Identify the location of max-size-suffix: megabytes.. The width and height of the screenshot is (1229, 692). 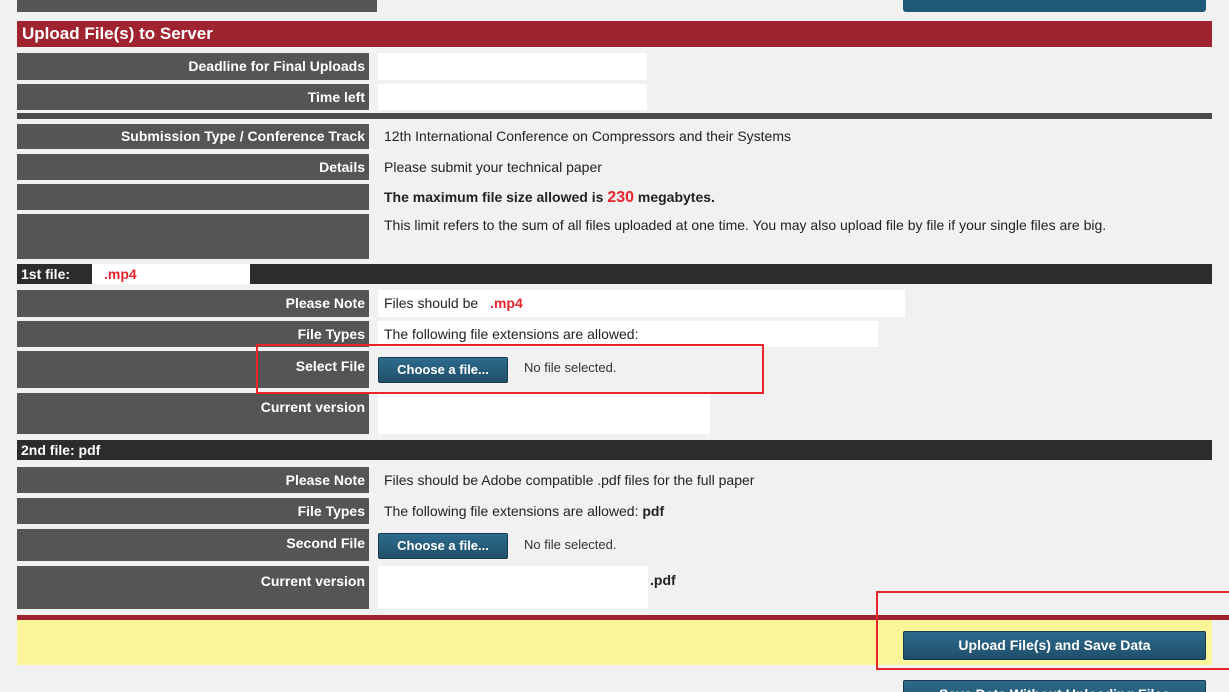
(676, 197).